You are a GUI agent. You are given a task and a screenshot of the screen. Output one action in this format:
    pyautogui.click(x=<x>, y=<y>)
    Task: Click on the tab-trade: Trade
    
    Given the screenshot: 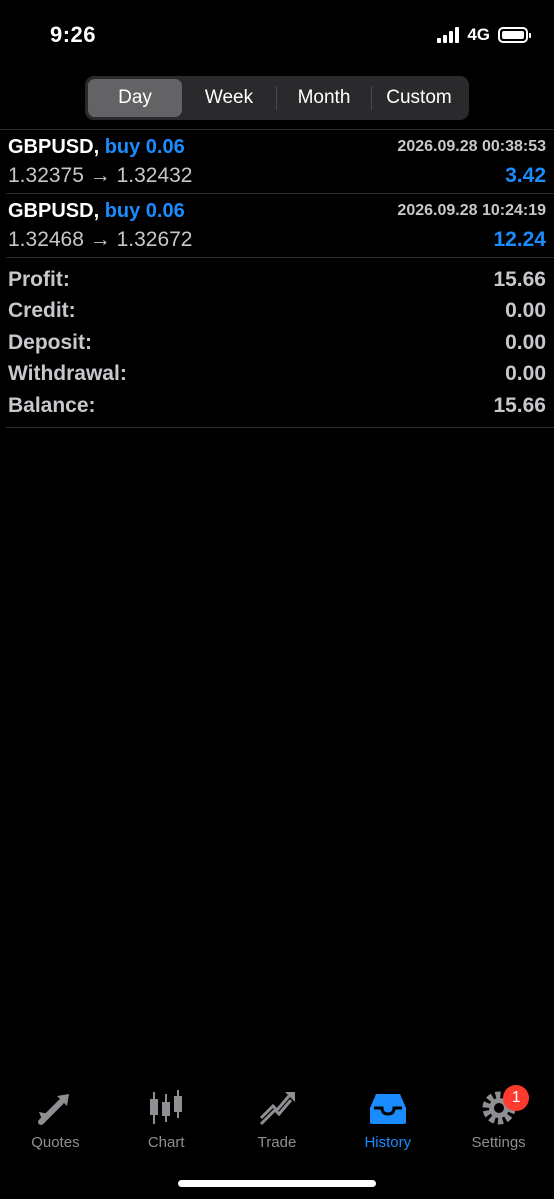 What is the action you would take?
    pyautogui.click(x=277, y=1120)
    